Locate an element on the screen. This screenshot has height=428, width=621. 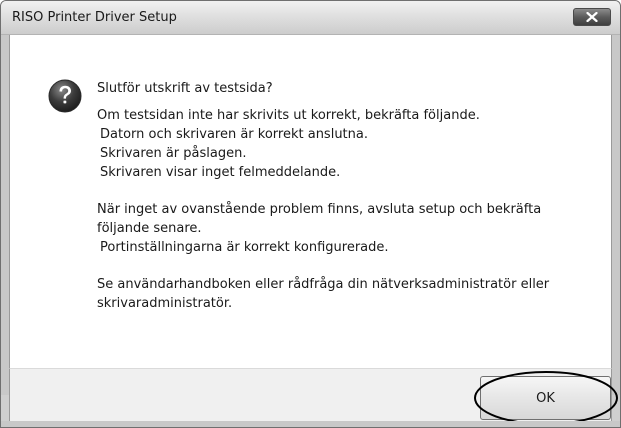
ok-button: OK is located at coordinates (545, 398).